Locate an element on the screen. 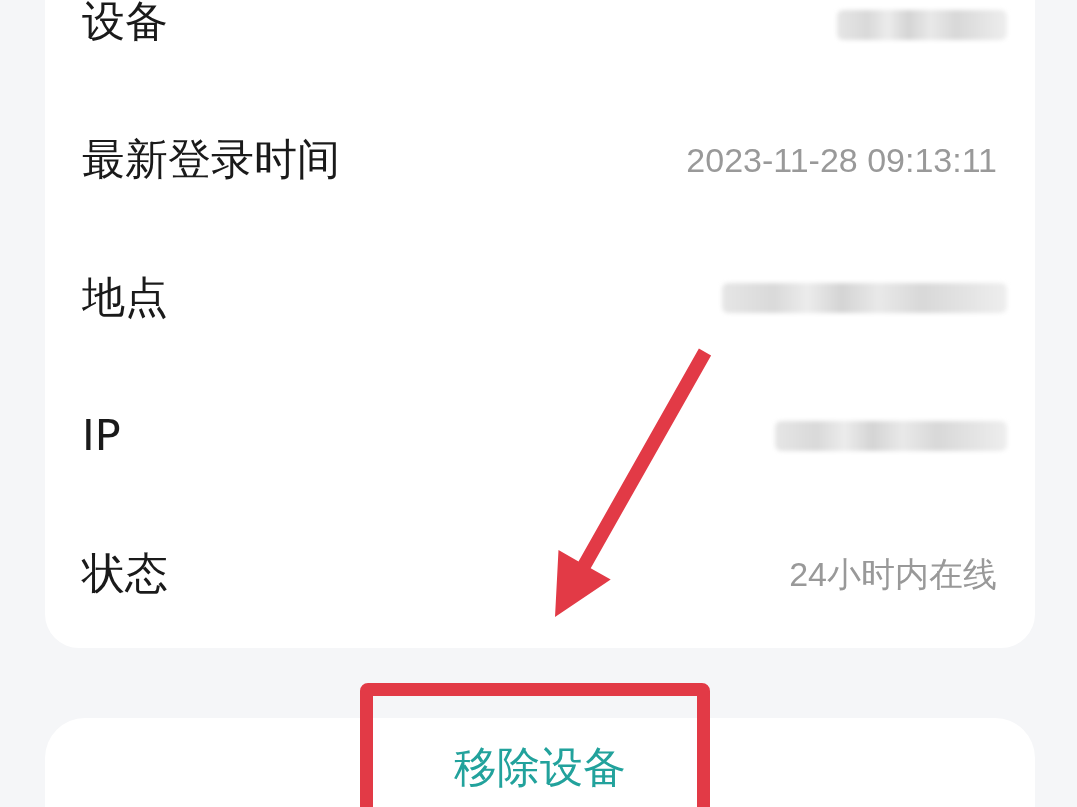  row-value: 2023-11-28 09:13:11 is located at coordinates (841, 160).